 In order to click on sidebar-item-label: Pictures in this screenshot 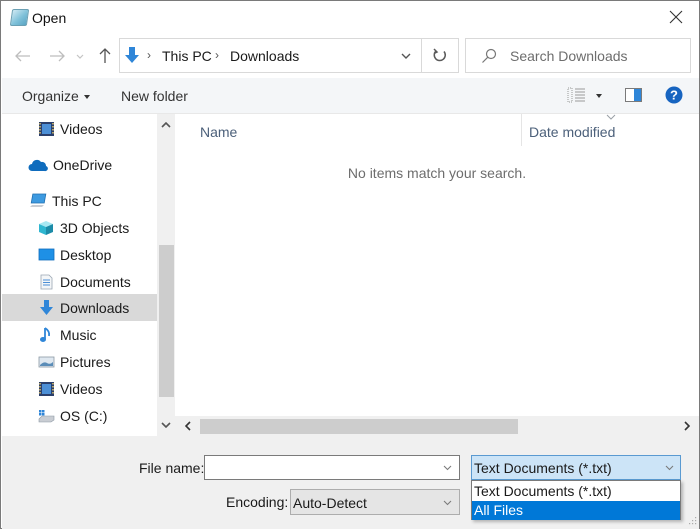, I will do `click(85, 361)`.